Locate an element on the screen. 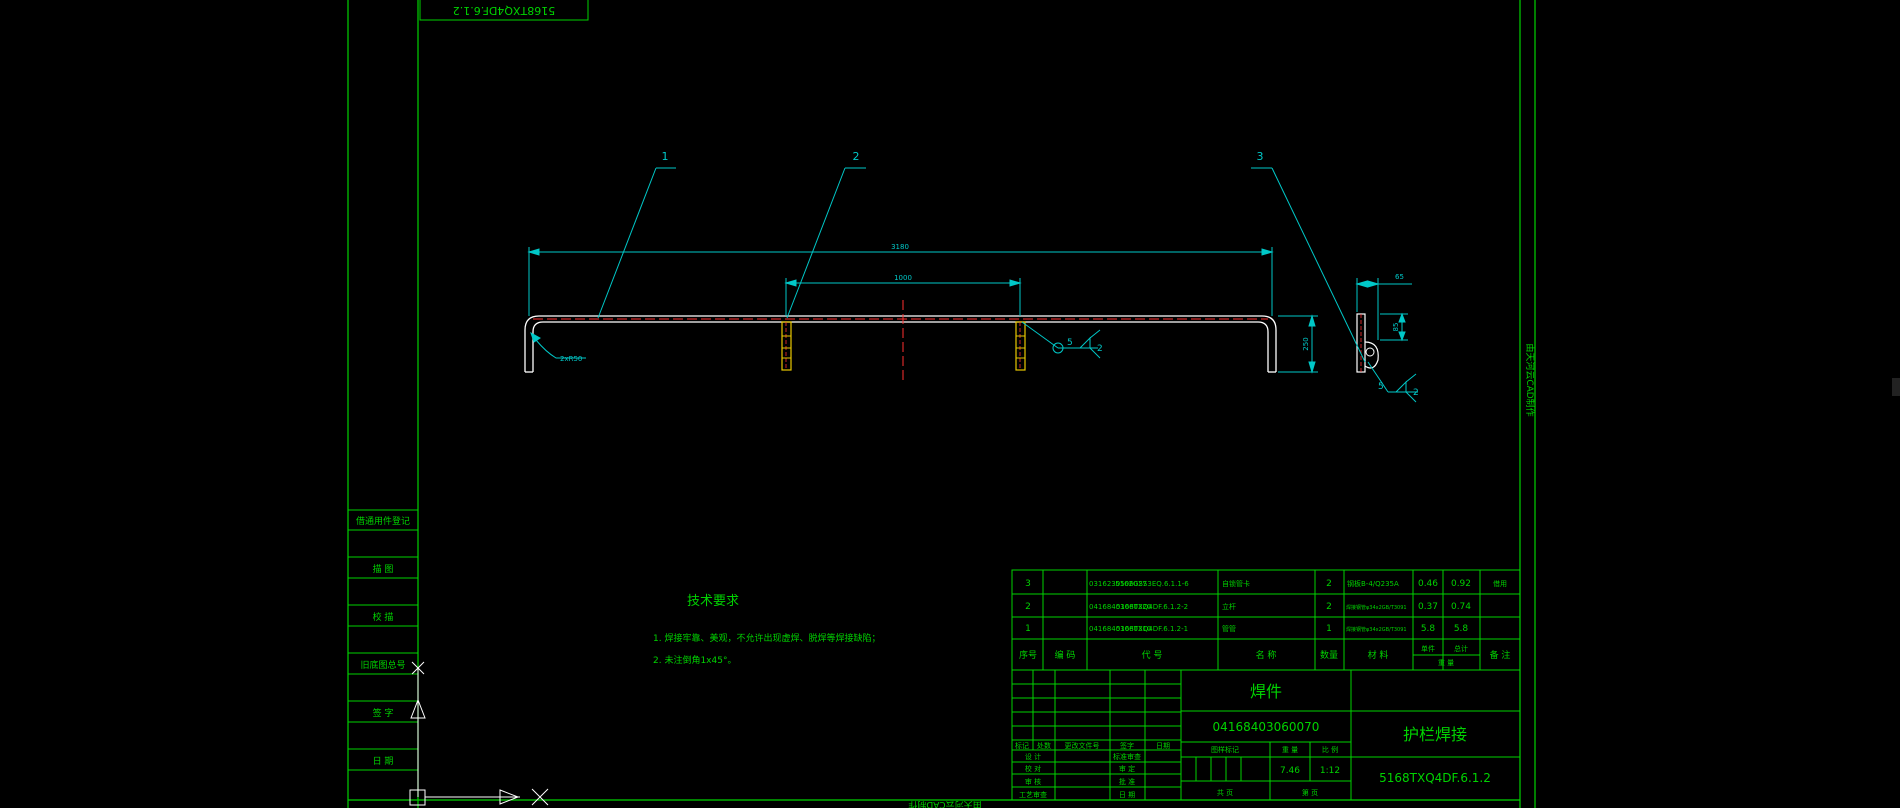  title-stage-label: 图样标记 is located at coordinates (1225, 749).